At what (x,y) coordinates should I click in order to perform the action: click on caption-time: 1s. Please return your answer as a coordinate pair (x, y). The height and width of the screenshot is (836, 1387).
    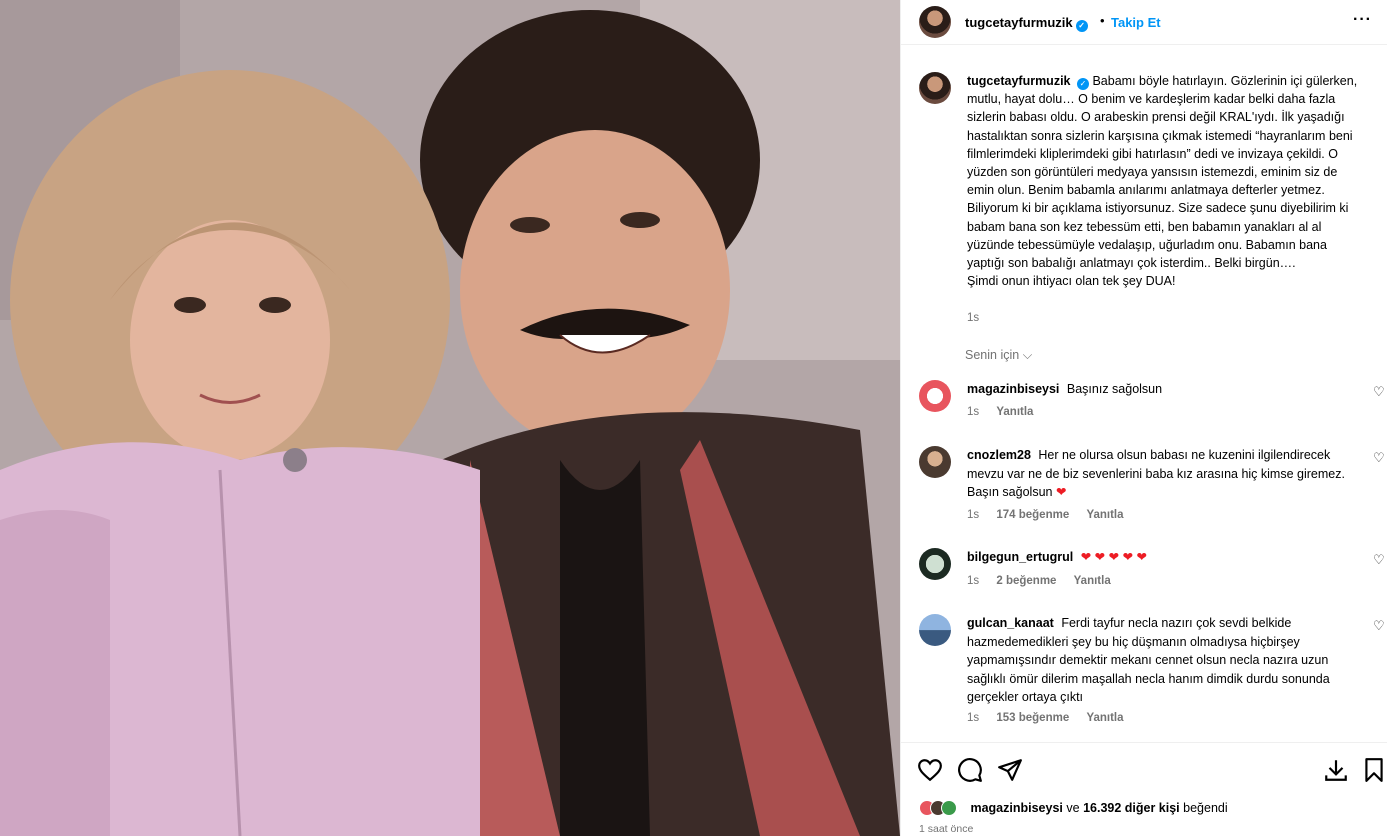
    Looking at the image, I should click on (973, 318).